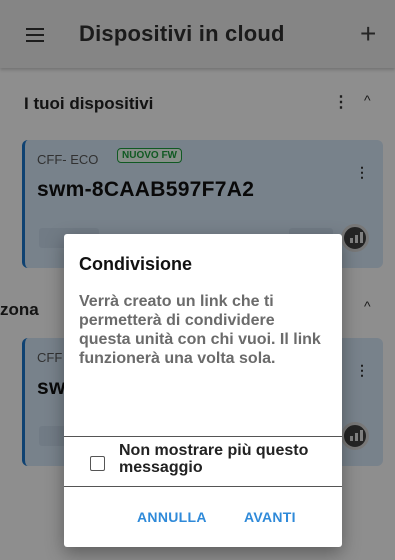 Image resolution: width=395 pixels, height=560 pixels. Describe the element at coordinates (270, 517) in the screenshot. I see `next-button: AVANTI` at that location.